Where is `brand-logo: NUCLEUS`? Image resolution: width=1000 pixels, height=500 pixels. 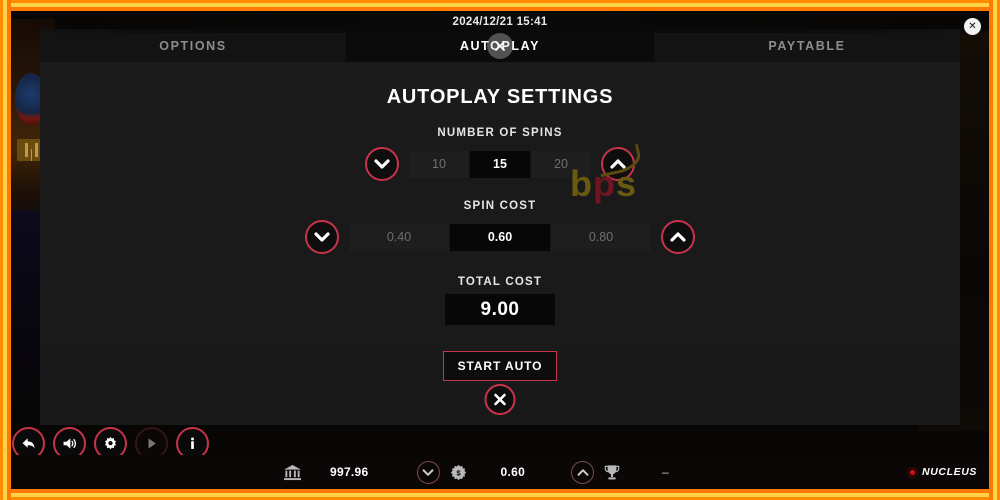 brand-logo: NUCLEUS is located at coordinates (942, 472).